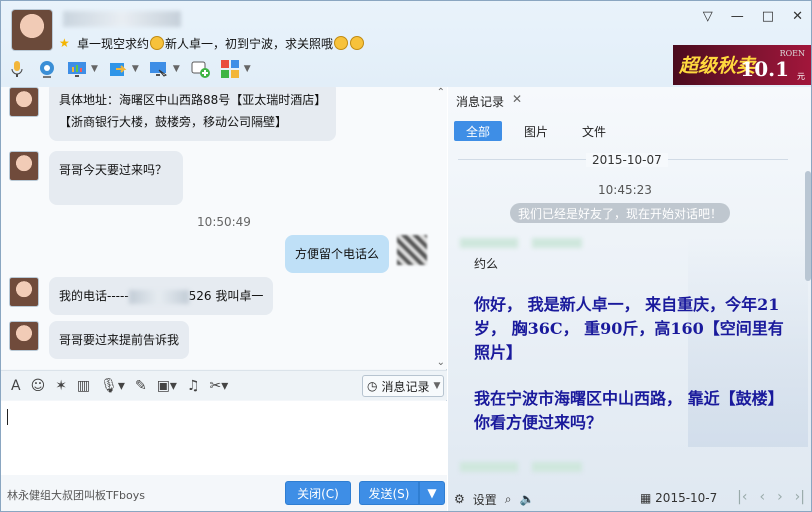  I want to click on history-date: 2015-10-07, so click(627, 160).